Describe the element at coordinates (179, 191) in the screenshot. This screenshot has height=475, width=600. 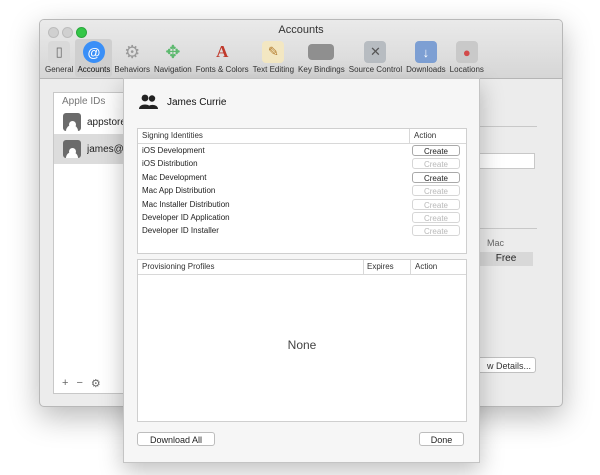
I see `identity-name: Mac App Distribution` at that location.